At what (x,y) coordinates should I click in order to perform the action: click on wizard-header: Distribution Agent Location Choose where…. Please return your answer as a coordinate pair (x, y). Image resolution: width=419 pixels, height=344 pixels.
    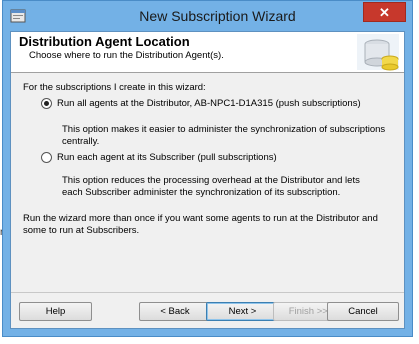
    Looking at the image, I should click on (207, 52).